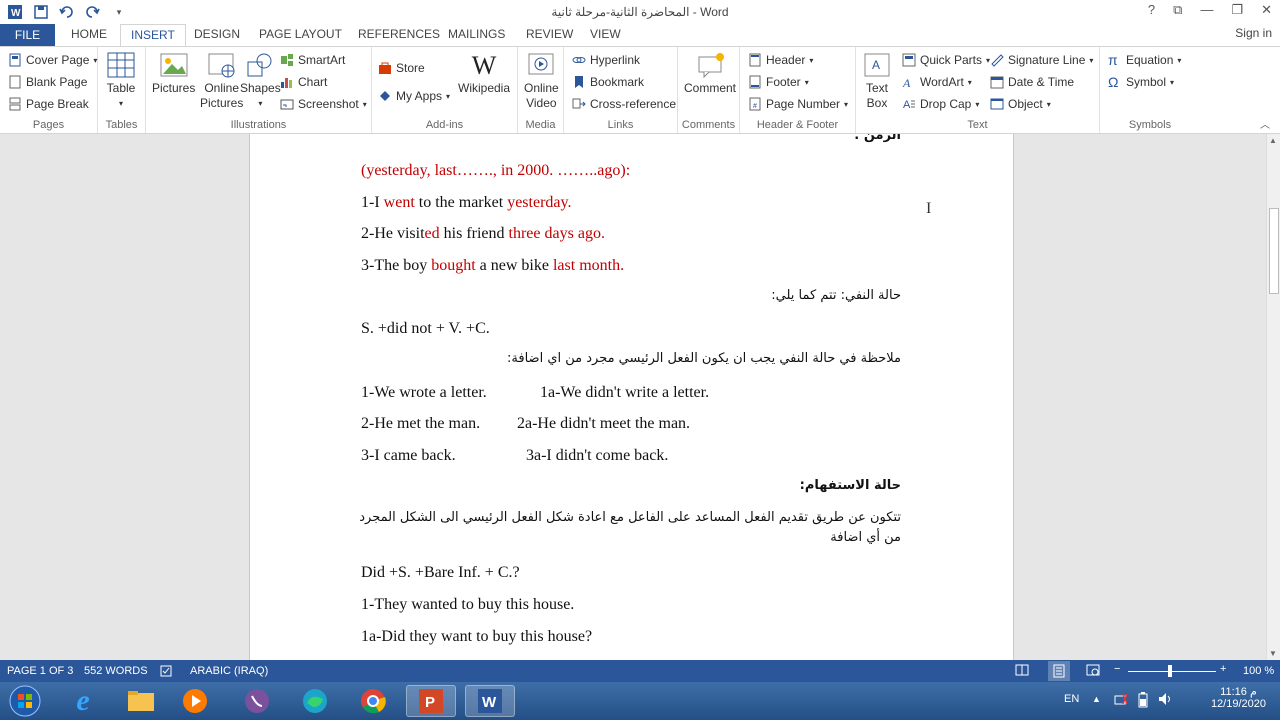  I want to click on smartart-button: SmartArt, so click(312, 60).